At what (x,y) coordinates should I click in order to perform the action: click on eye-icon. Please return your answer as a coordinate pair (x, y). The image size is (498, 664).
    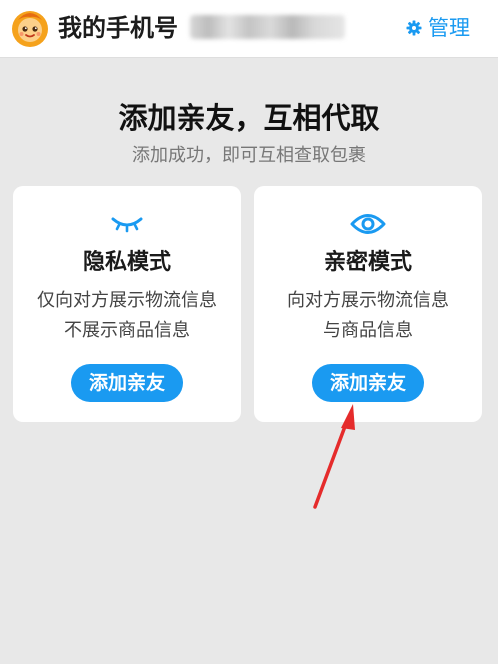
    Looking at the image, I should click on (368, 224).